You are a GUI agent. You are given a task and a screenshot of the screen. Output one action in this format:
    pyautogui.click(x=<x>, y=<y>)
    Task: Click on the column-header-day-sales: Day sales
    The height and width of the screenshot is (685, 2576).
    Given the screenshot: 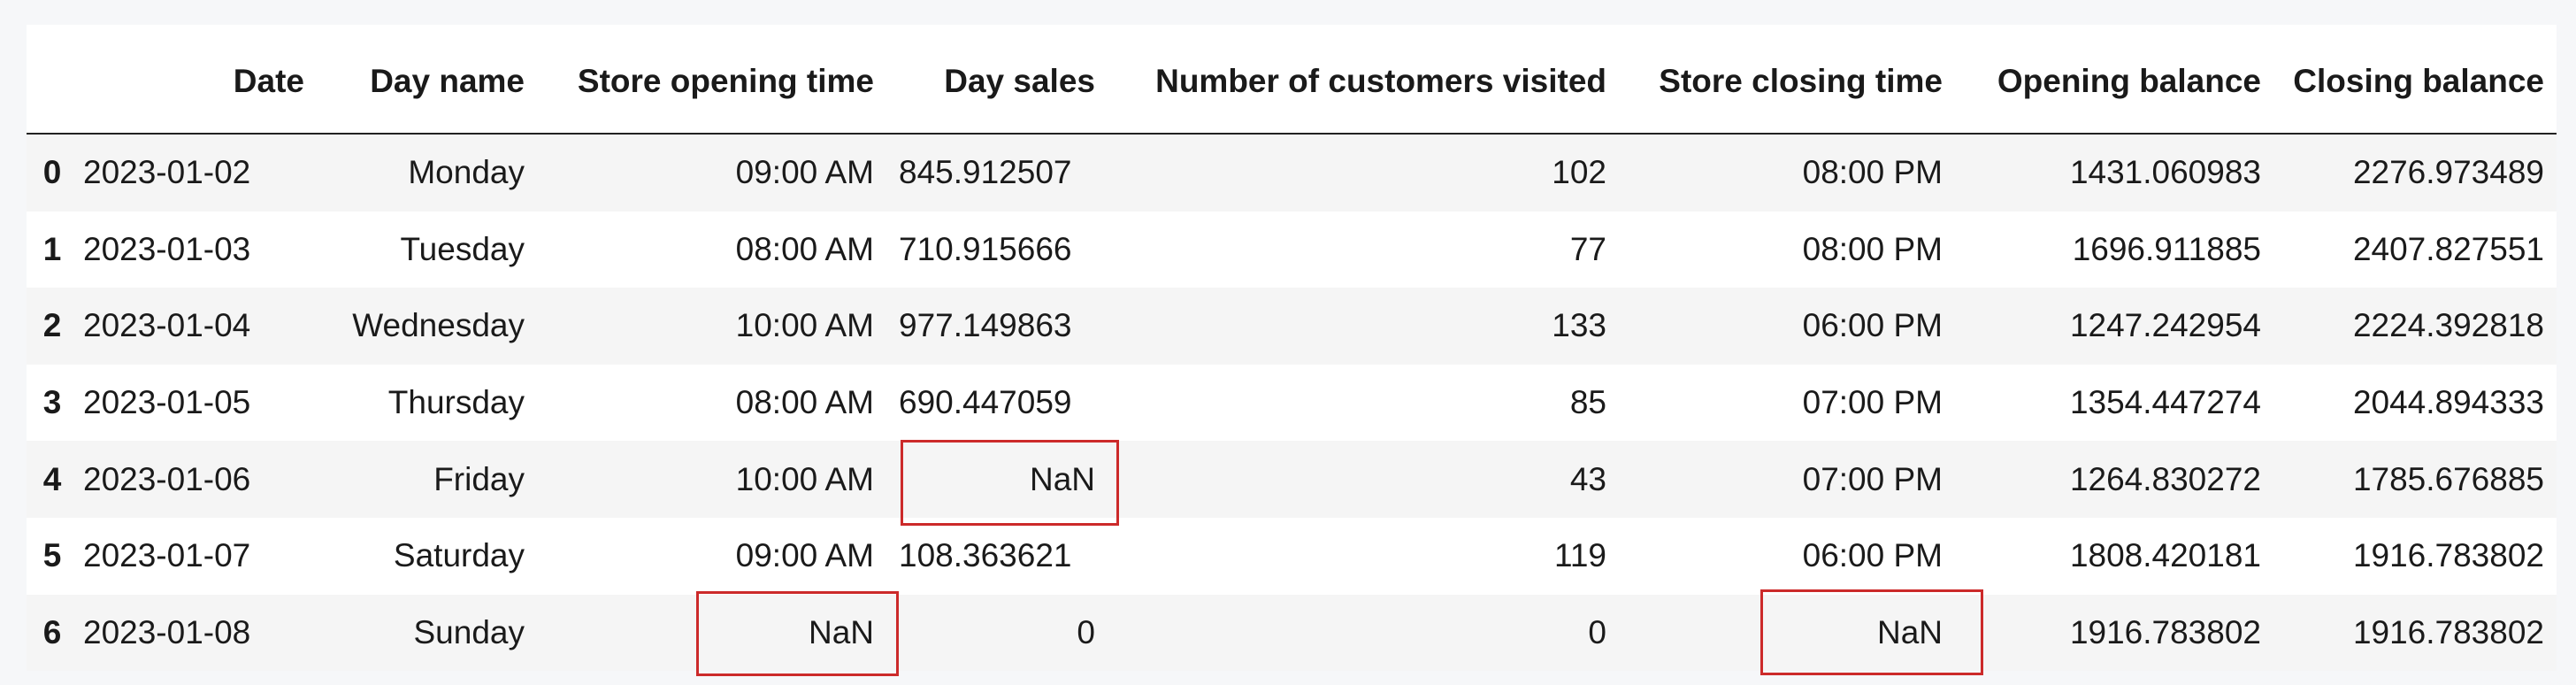 What is the action you would take?
    pyautogui.click(x=997, y=80)
    